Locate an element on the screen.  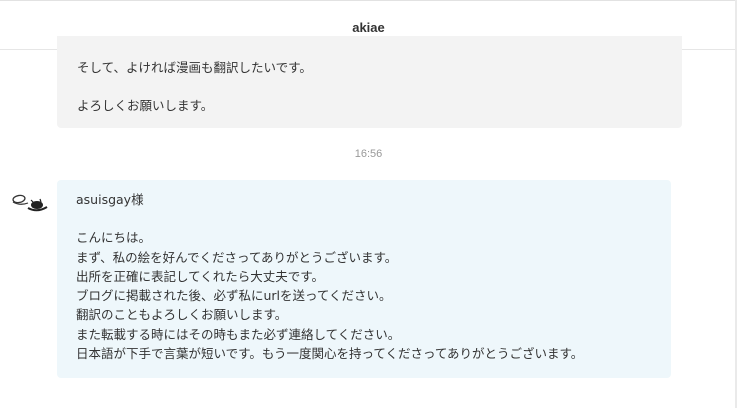
message-timestamp: 16:56 is located at coordinates (368, 154).